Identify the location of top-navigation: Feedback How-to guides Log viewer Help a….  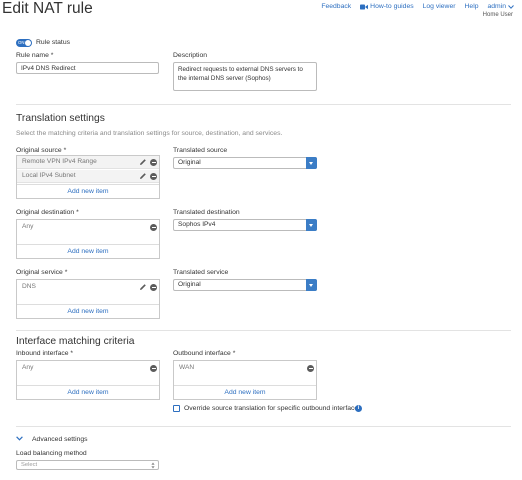
(417, 6).